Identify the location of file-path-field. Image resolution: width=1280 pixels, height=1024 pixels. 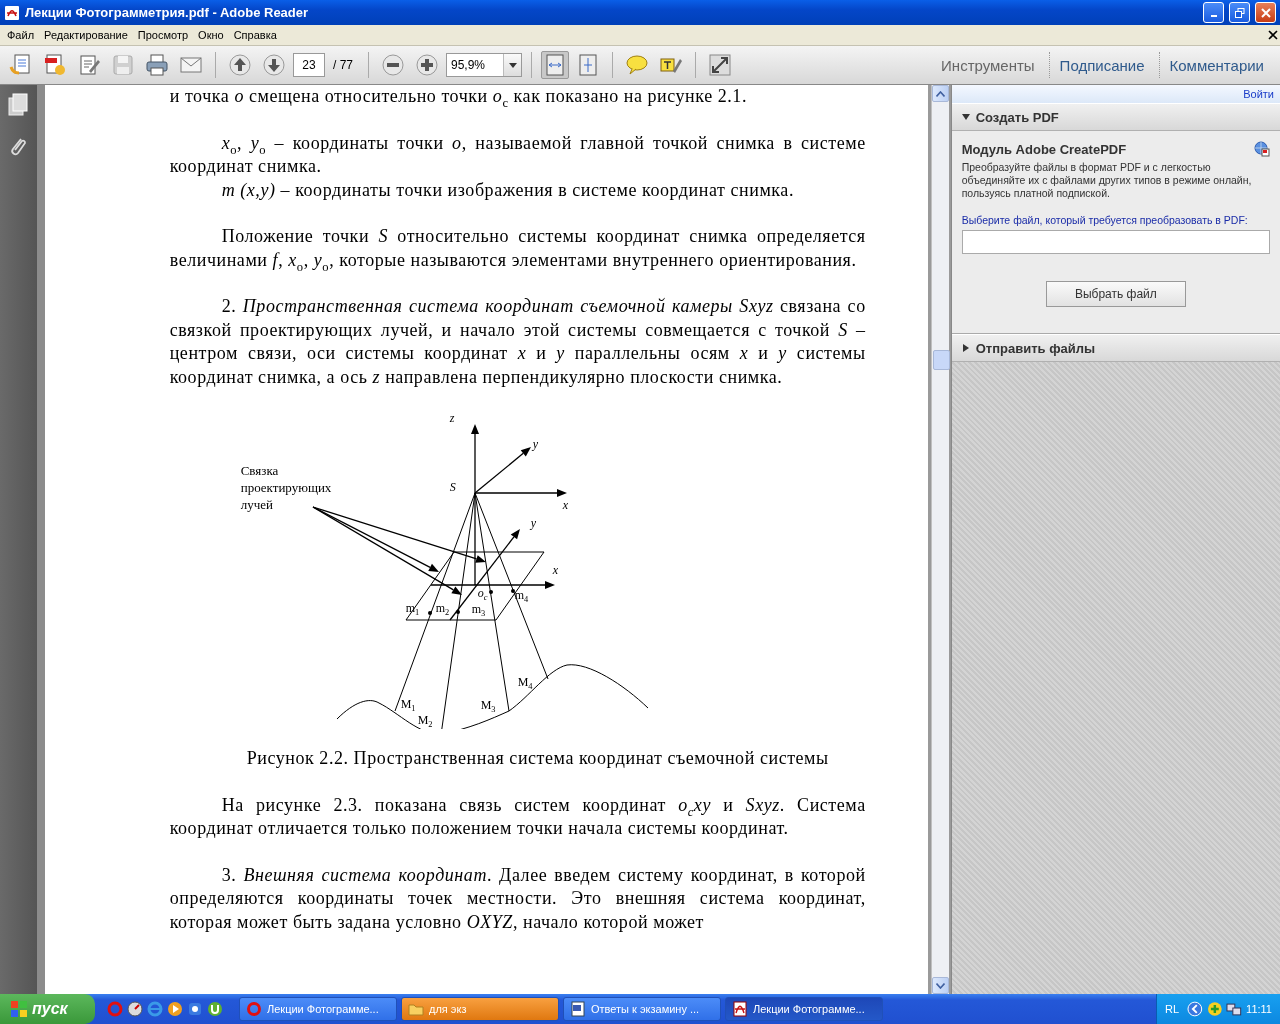
(1115, 242).